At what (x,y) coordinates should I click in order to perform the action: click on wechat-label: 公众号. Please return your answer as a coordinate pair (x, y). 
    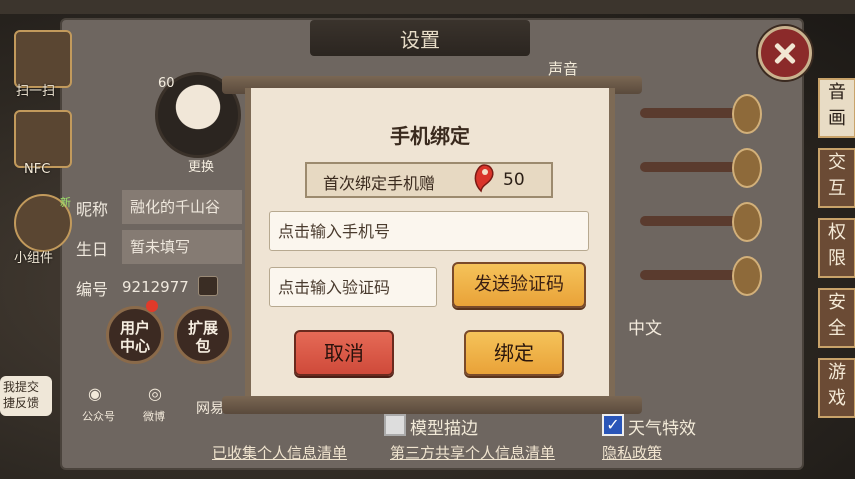
    Looking at the image, I should click on (98, 416).